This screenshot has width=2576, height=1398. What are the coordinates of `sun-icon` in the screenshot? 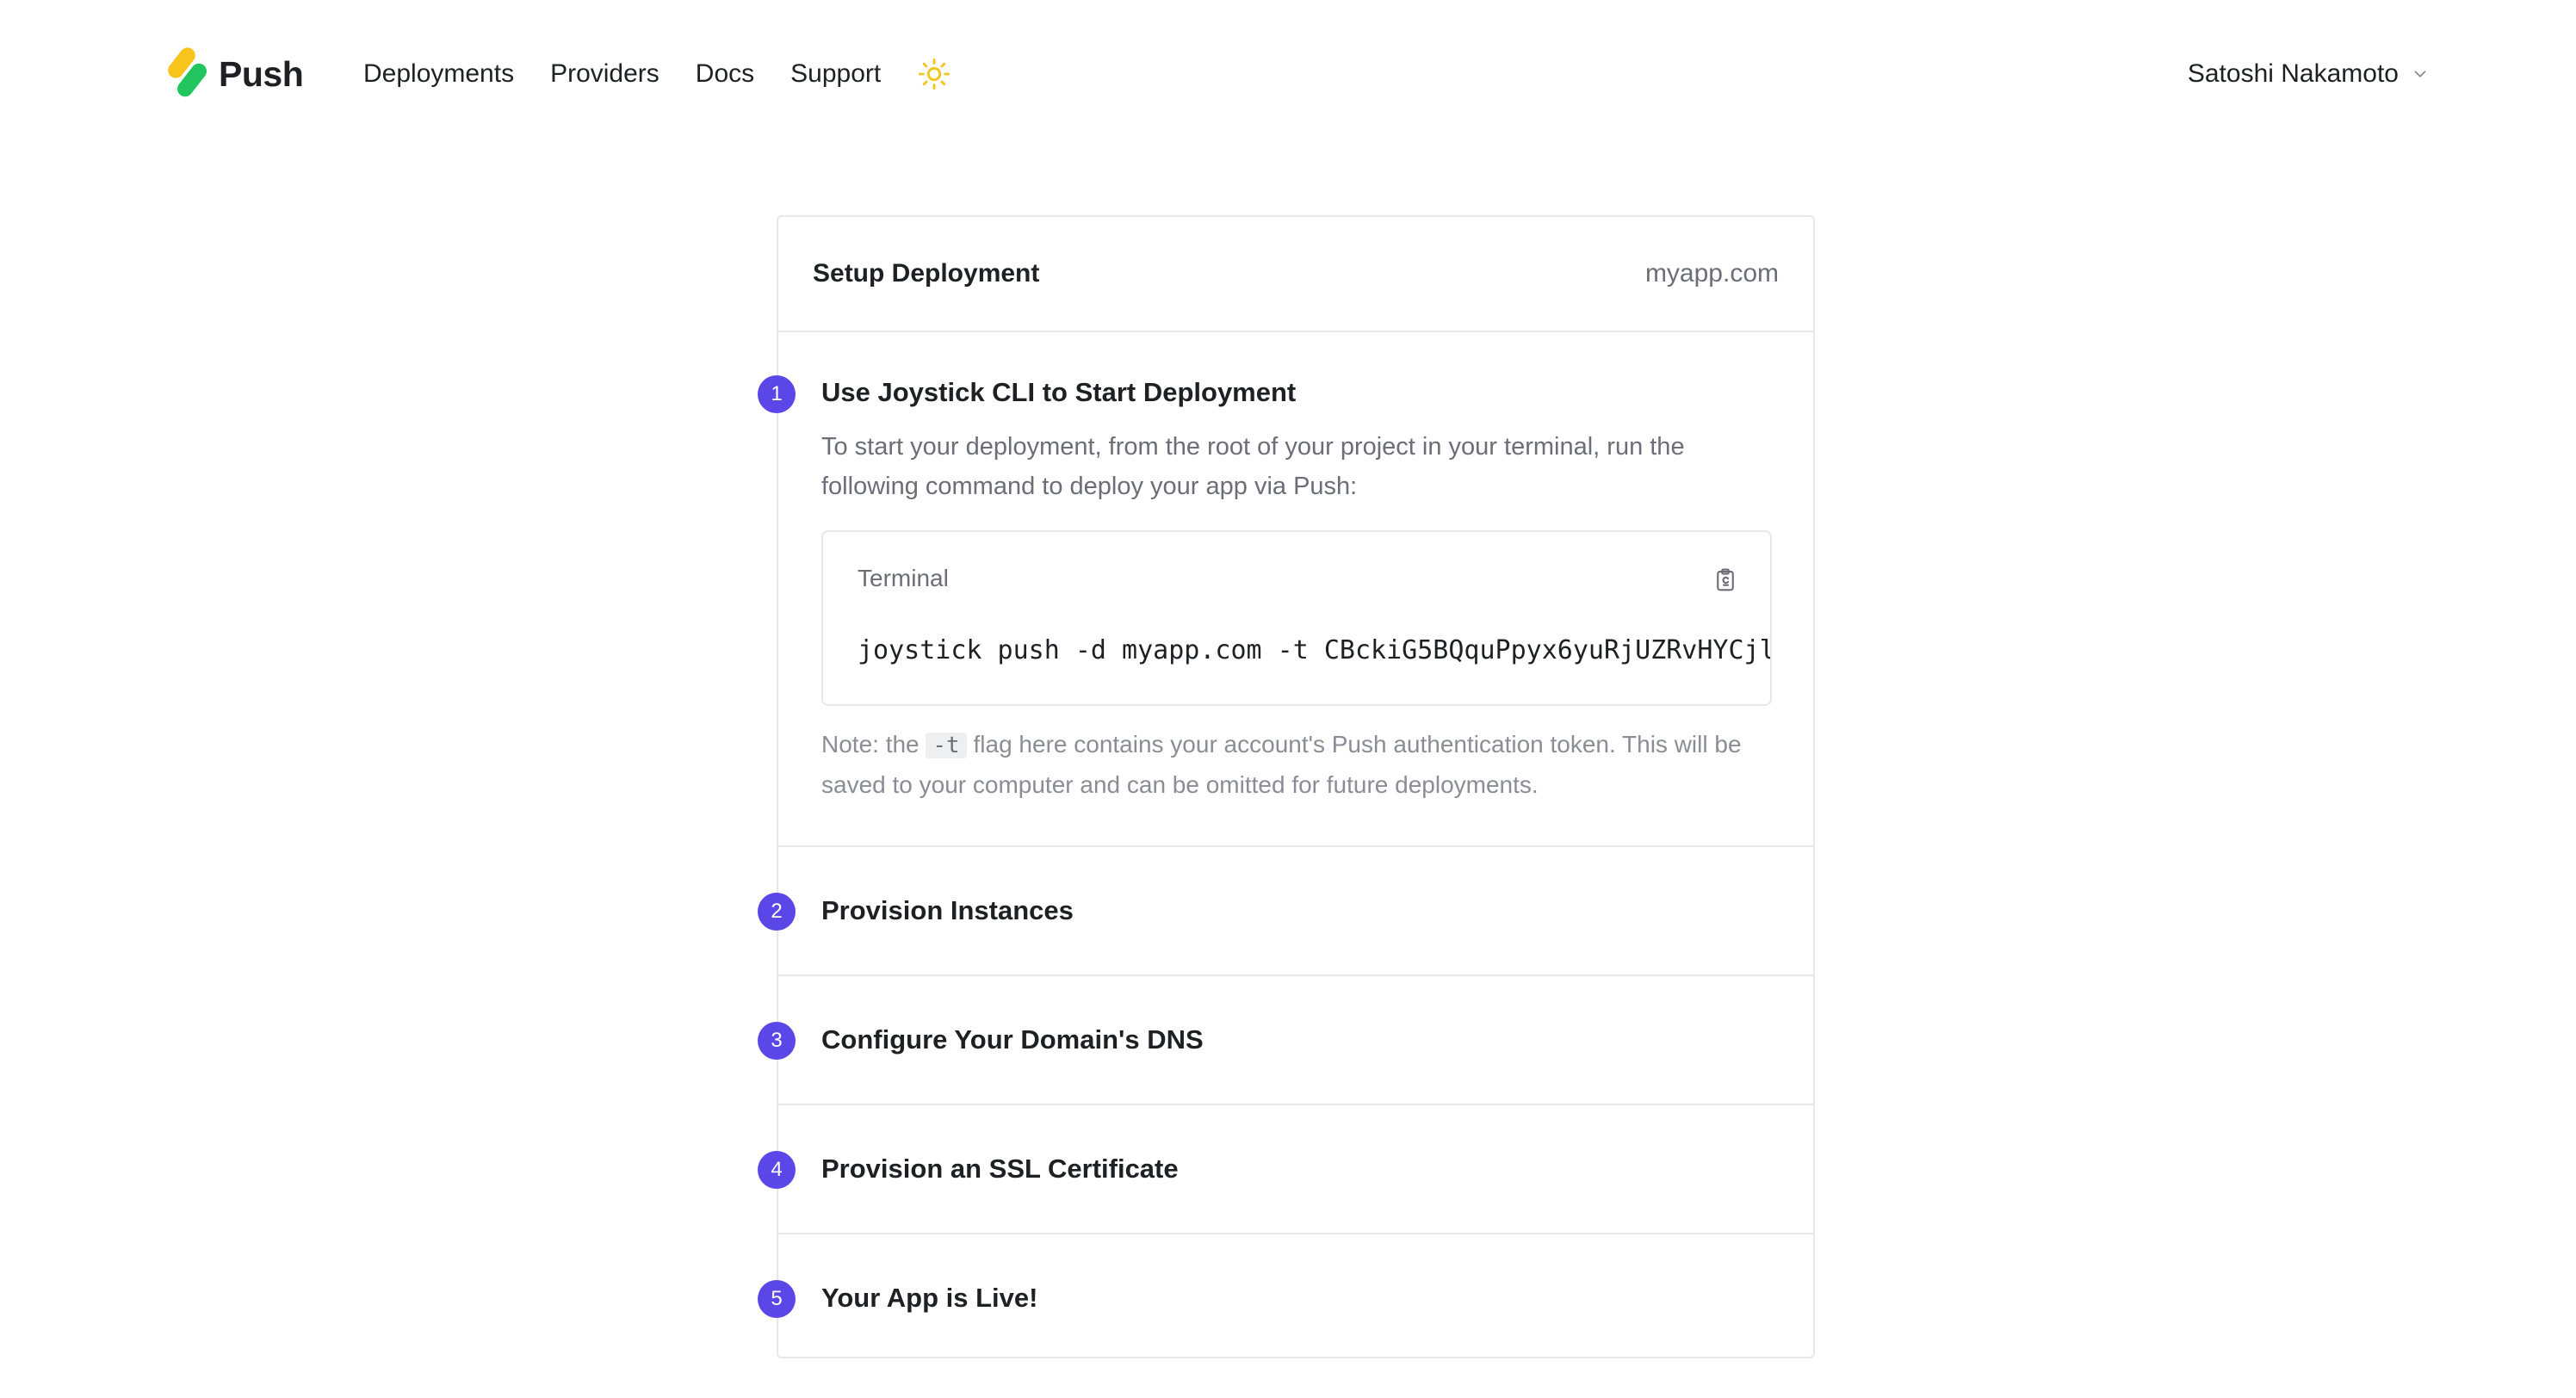 It's located at (935, 74).